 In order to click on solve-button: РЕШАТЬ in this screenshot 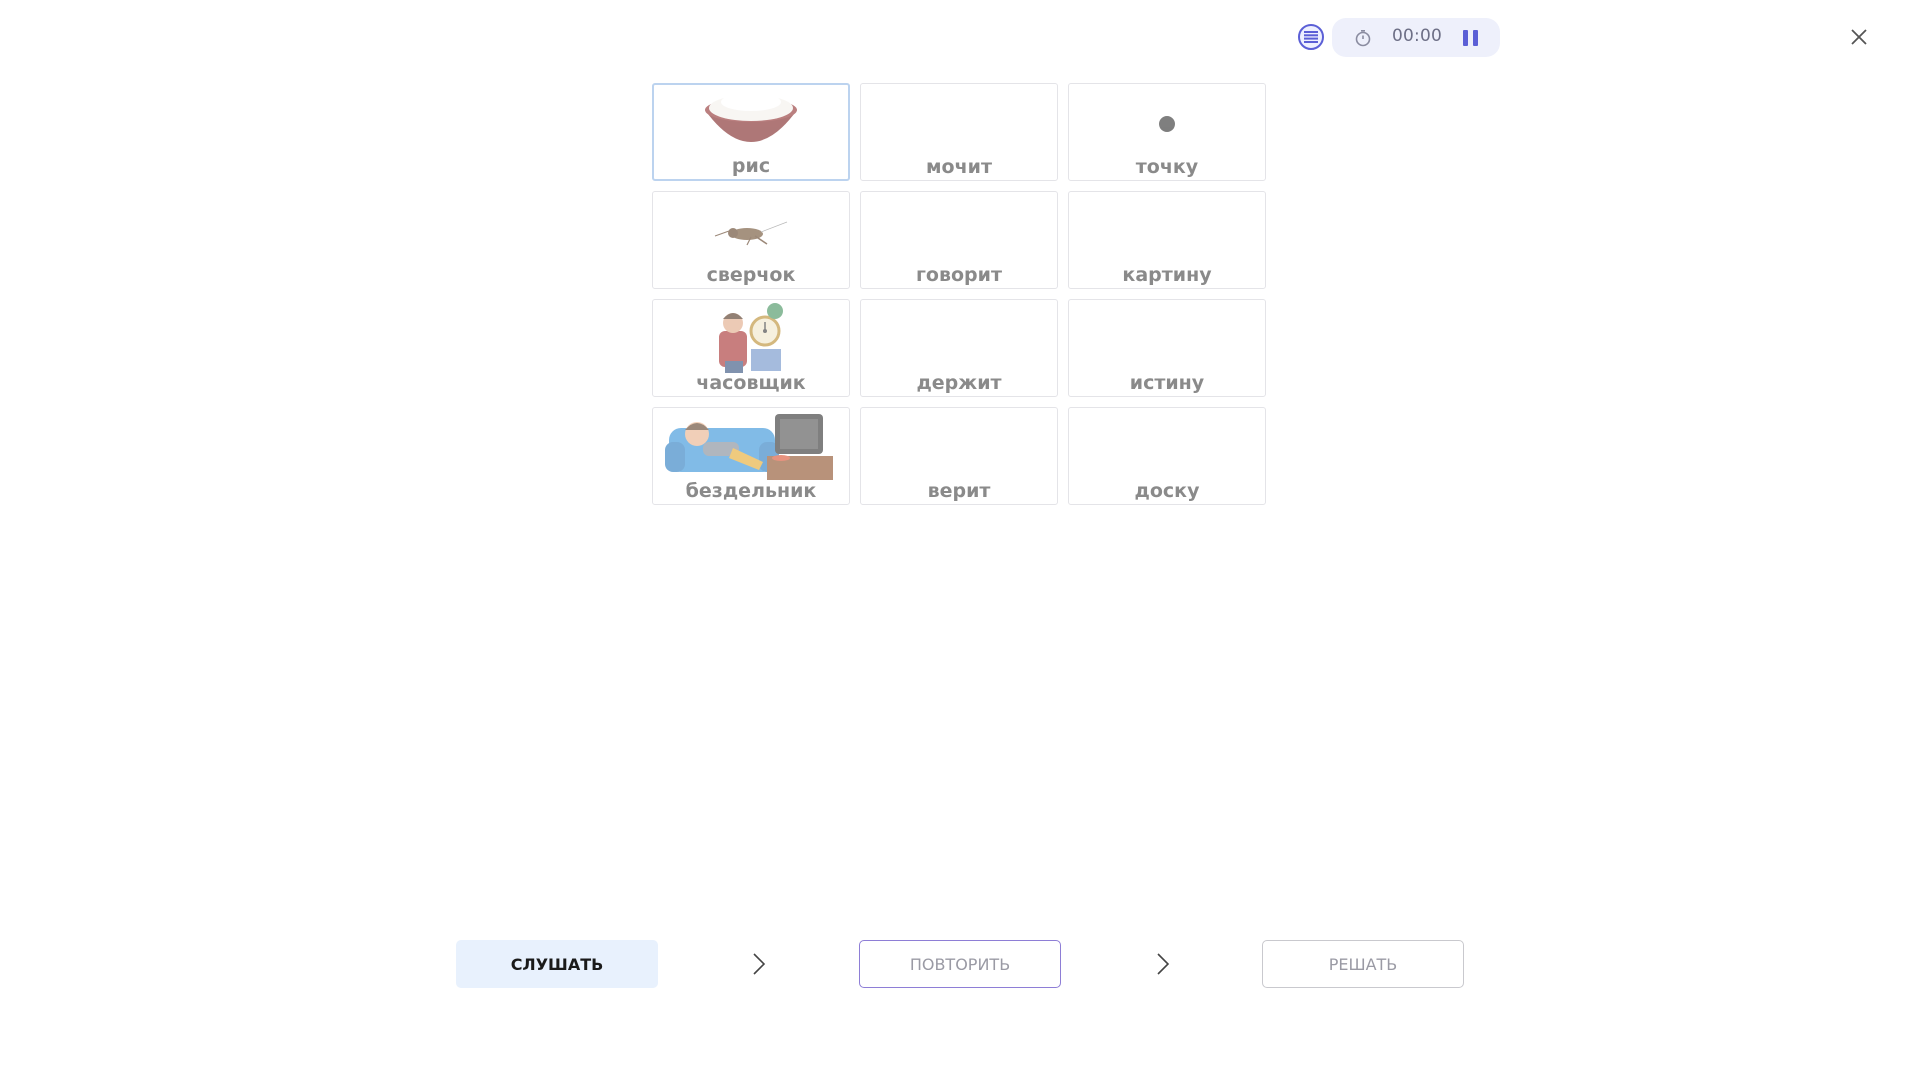, I will do `click(1363, 964)`.